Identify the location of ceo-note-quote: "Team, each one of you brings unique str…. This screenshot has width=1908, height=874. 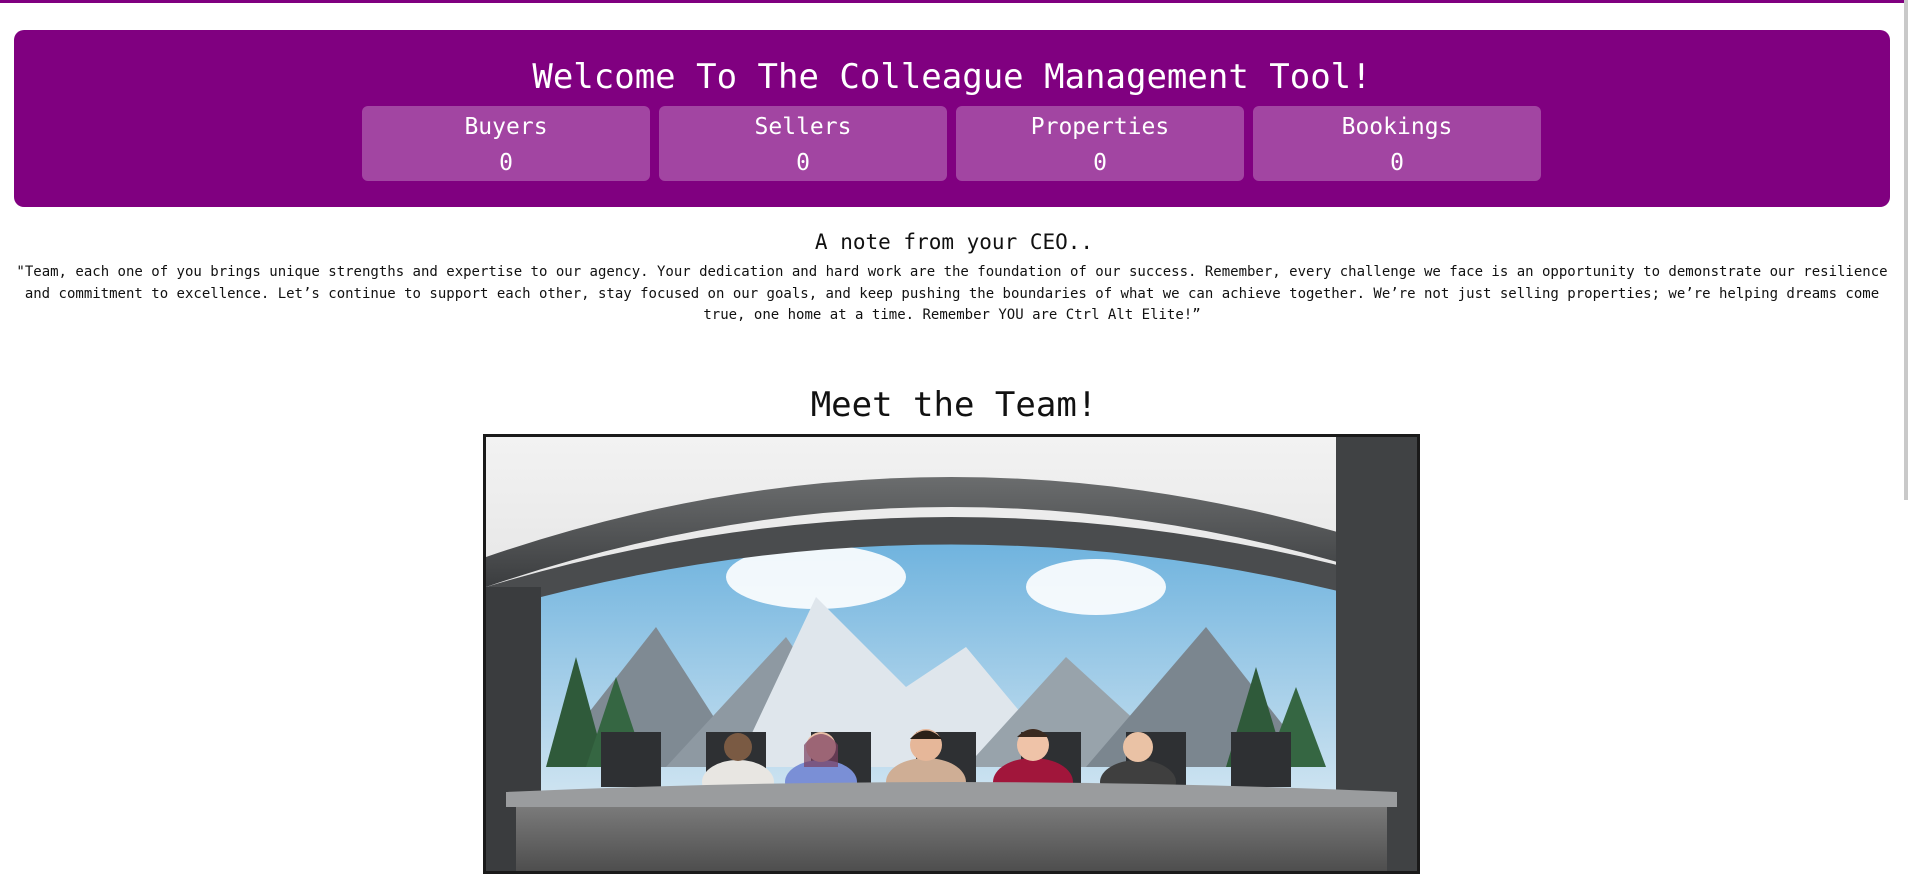
(952, 293).